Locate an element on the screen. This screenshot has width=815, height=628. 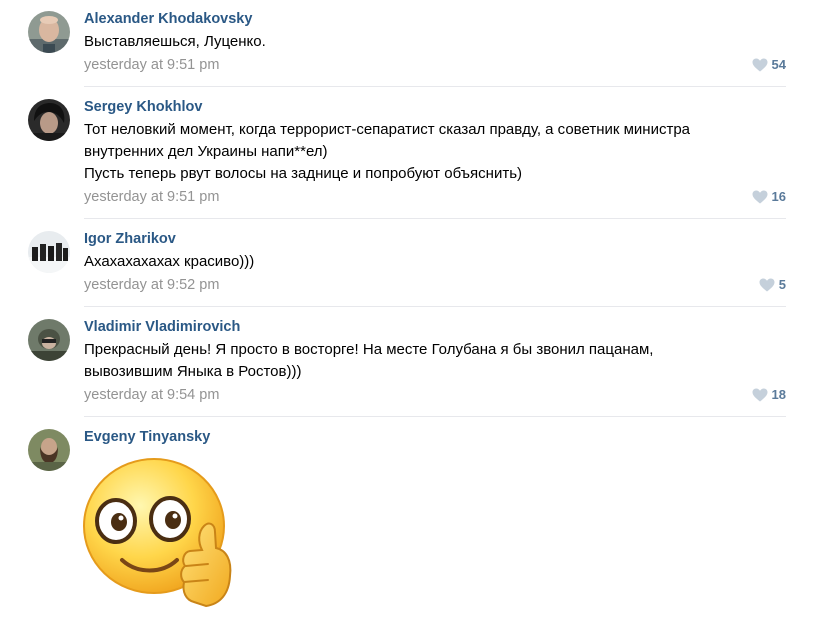
comment-line: внутренних дел Украины напи**ел) is located at coordinates (206, 151).